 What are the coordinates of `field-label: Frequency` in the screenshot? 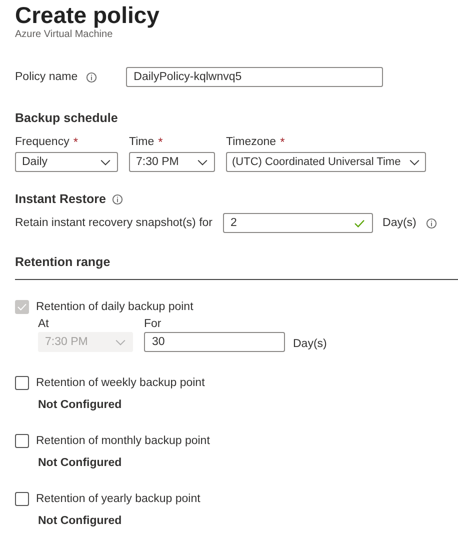 It's located at (42, 142).